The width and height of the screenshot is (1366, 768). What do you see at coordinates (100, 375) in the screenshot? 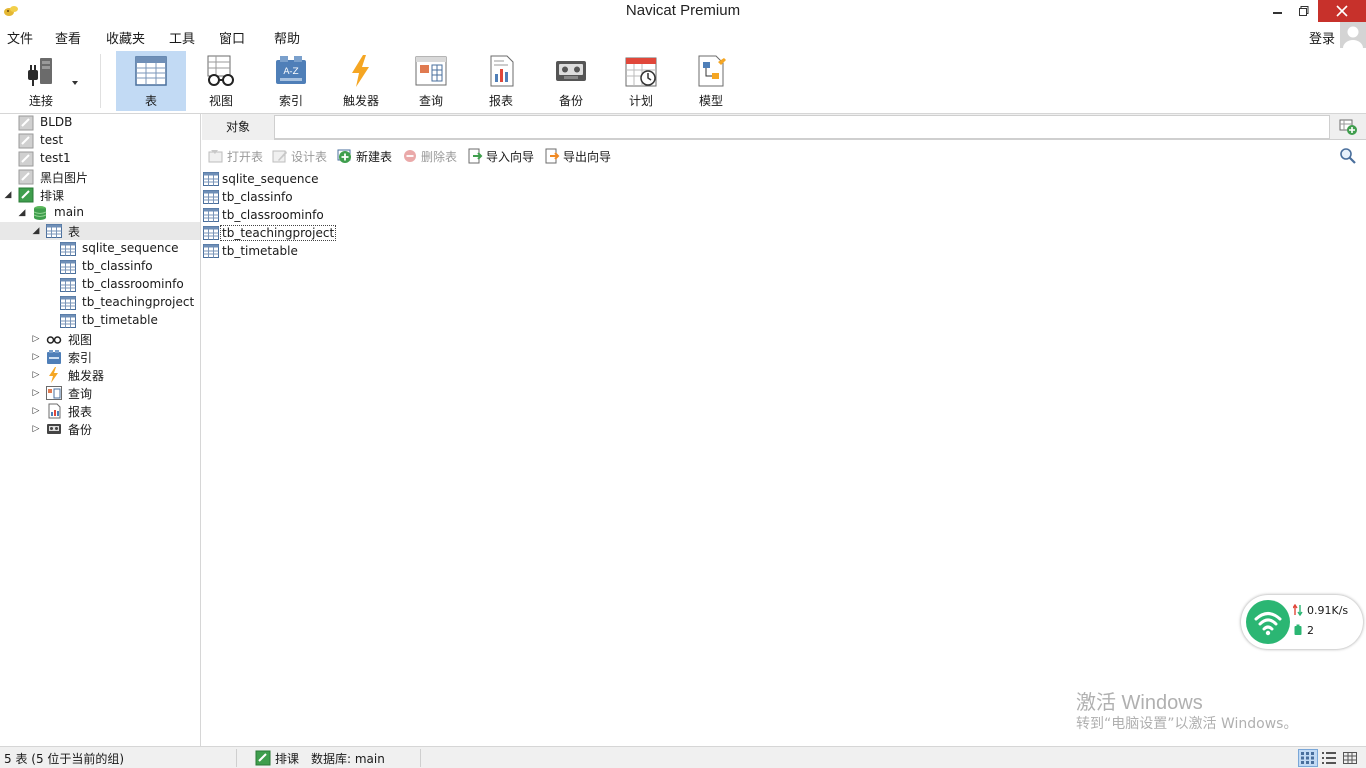
I see `tree-item-triggers-node: ▷ 触发器` at bounding box center [100, 375].